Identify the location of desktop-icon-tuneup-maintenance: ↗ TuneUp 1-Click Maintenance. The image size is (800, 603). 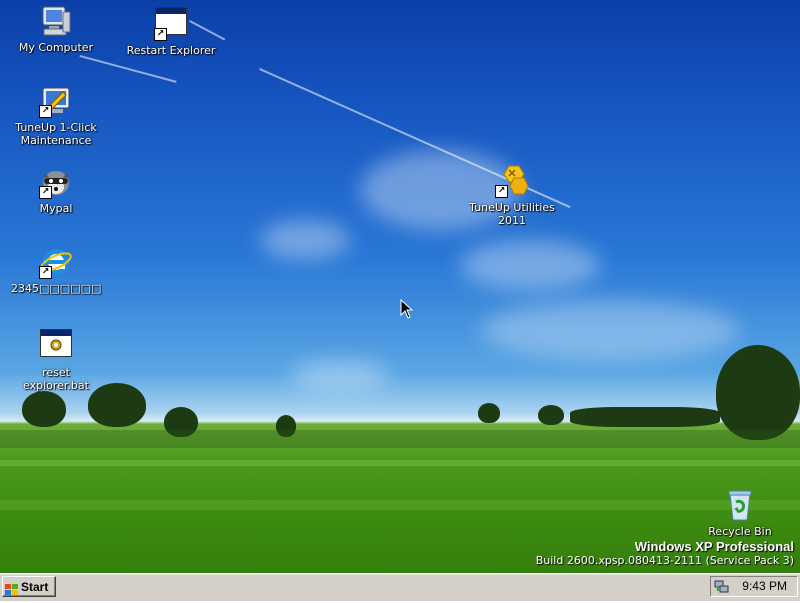
(56, 115).